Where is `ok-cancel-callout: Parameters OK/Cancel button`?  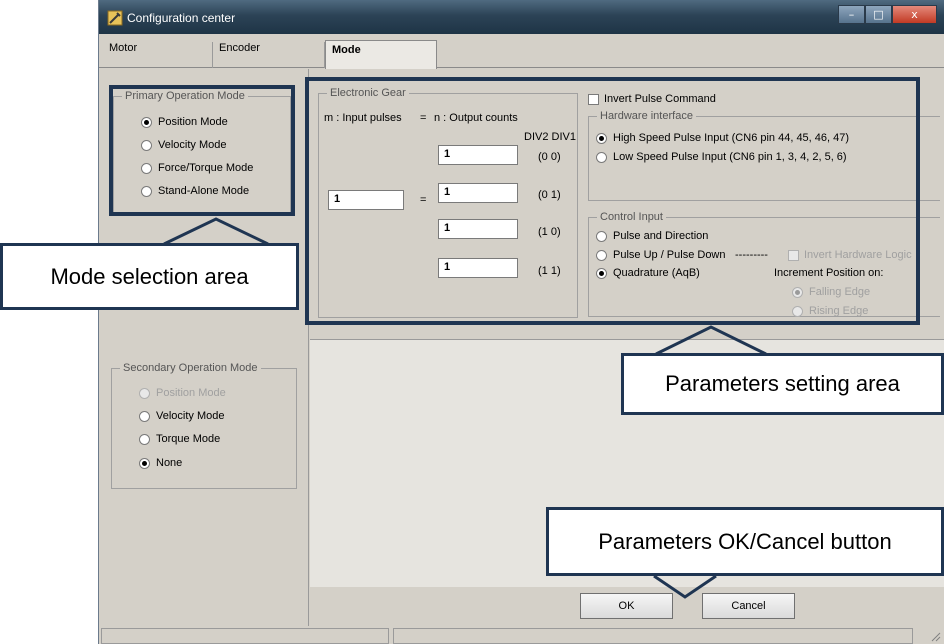 ok-cancel-callout: Parameters OK/Cancel button is located at coordinates (745, 541).